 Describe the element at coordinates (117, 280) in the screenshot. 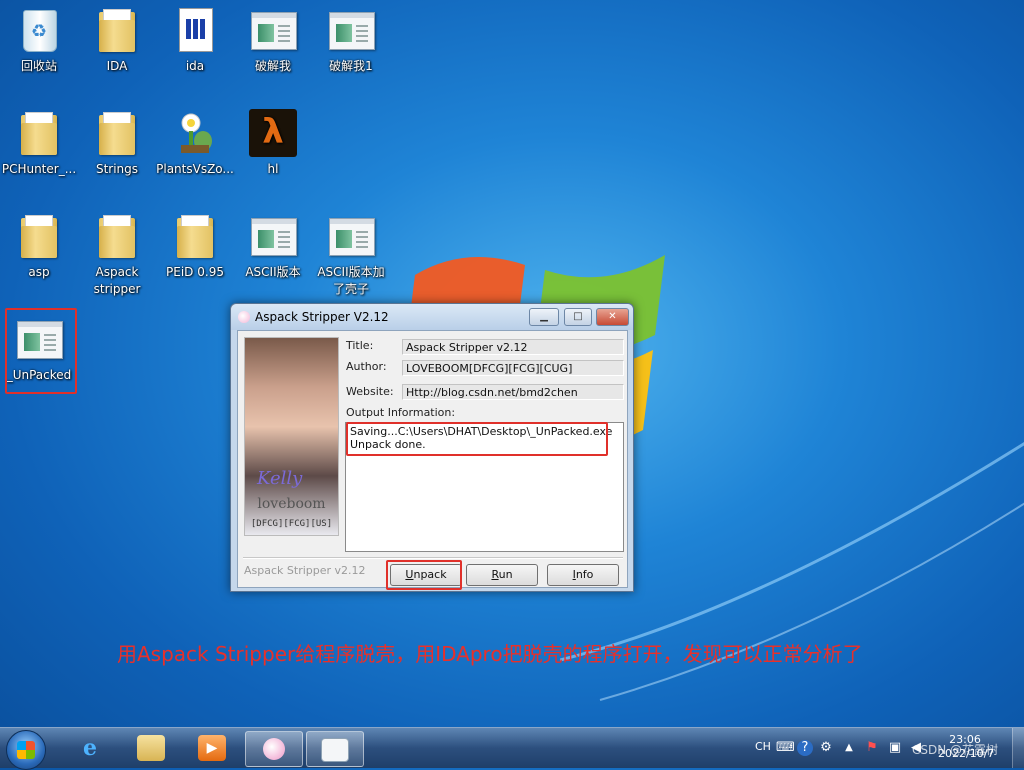

I see `desktop-icon-label: Aspack stripper` at that location.